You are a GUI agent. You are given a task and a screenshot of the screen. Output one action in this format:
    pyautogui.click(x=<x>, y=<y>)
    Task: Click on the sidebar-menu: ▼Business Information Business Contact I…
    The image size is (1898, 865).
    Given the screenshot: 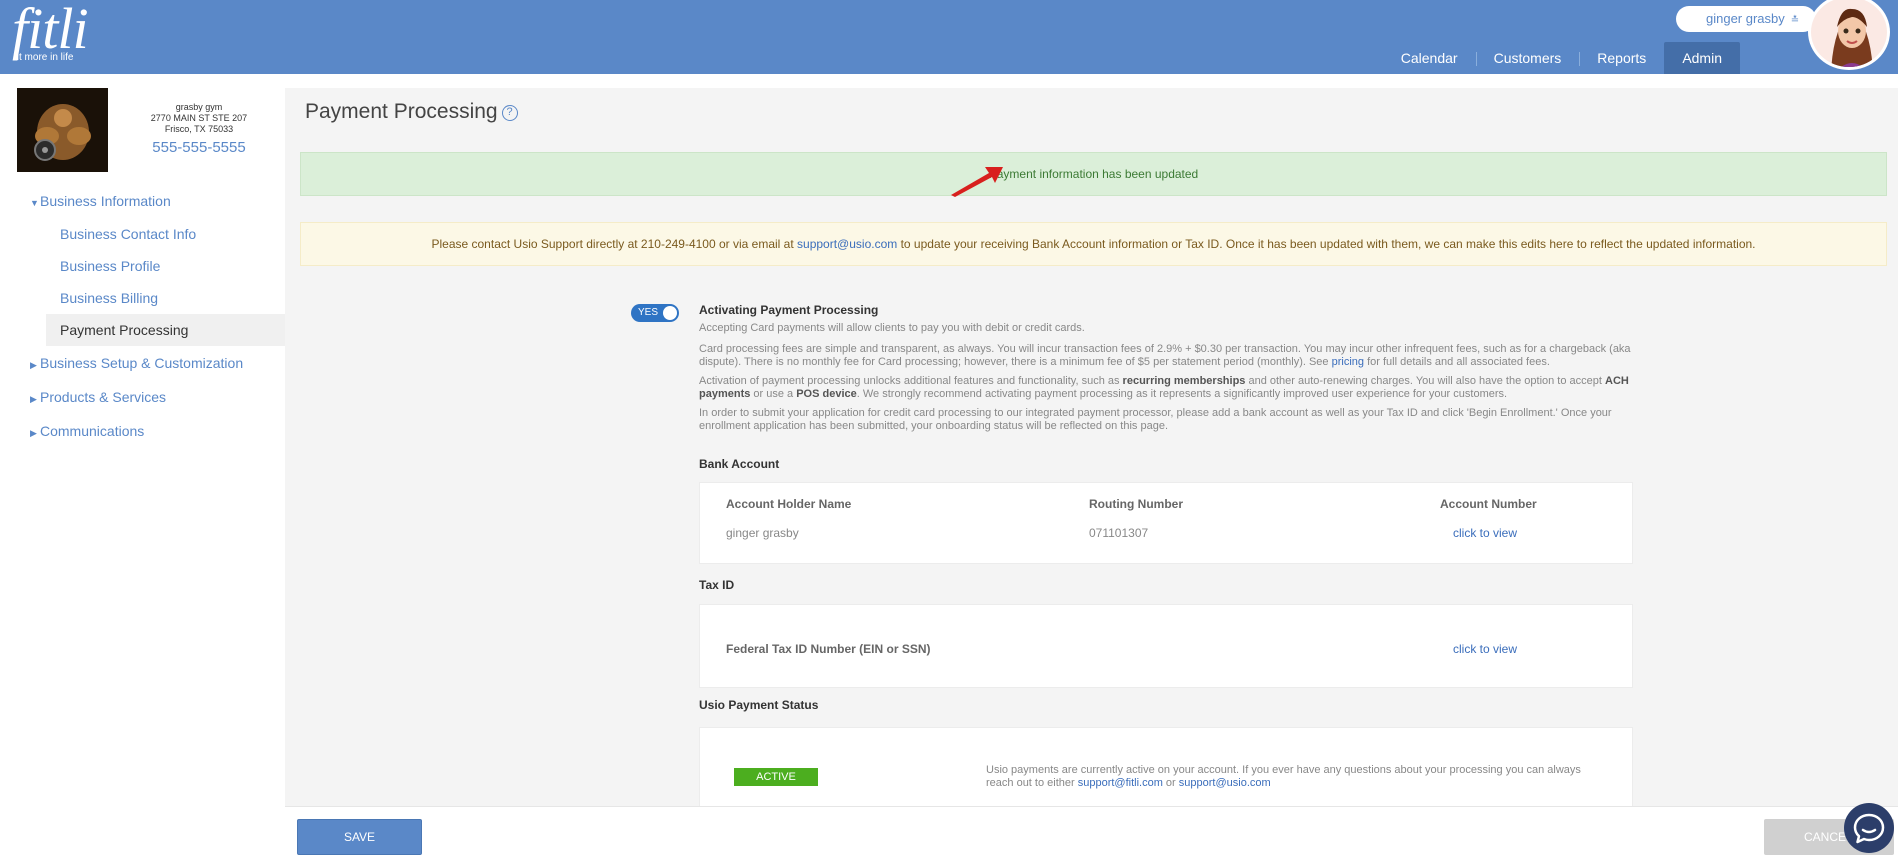 What is the action you would take?
    pyautogui.click(x=142, y=316)
    